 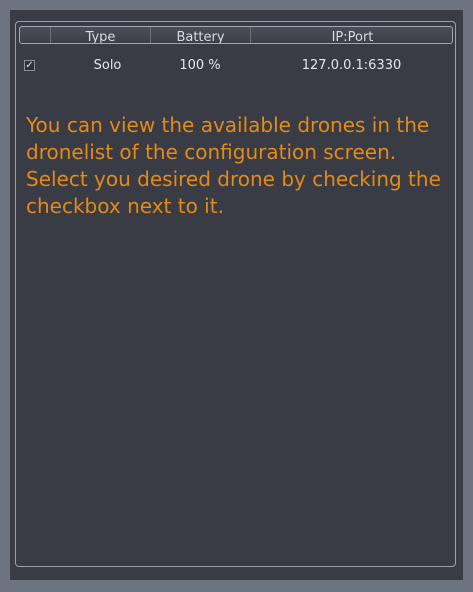 I want to click on column-header-battery: Battery, so click(x=201, y=35).